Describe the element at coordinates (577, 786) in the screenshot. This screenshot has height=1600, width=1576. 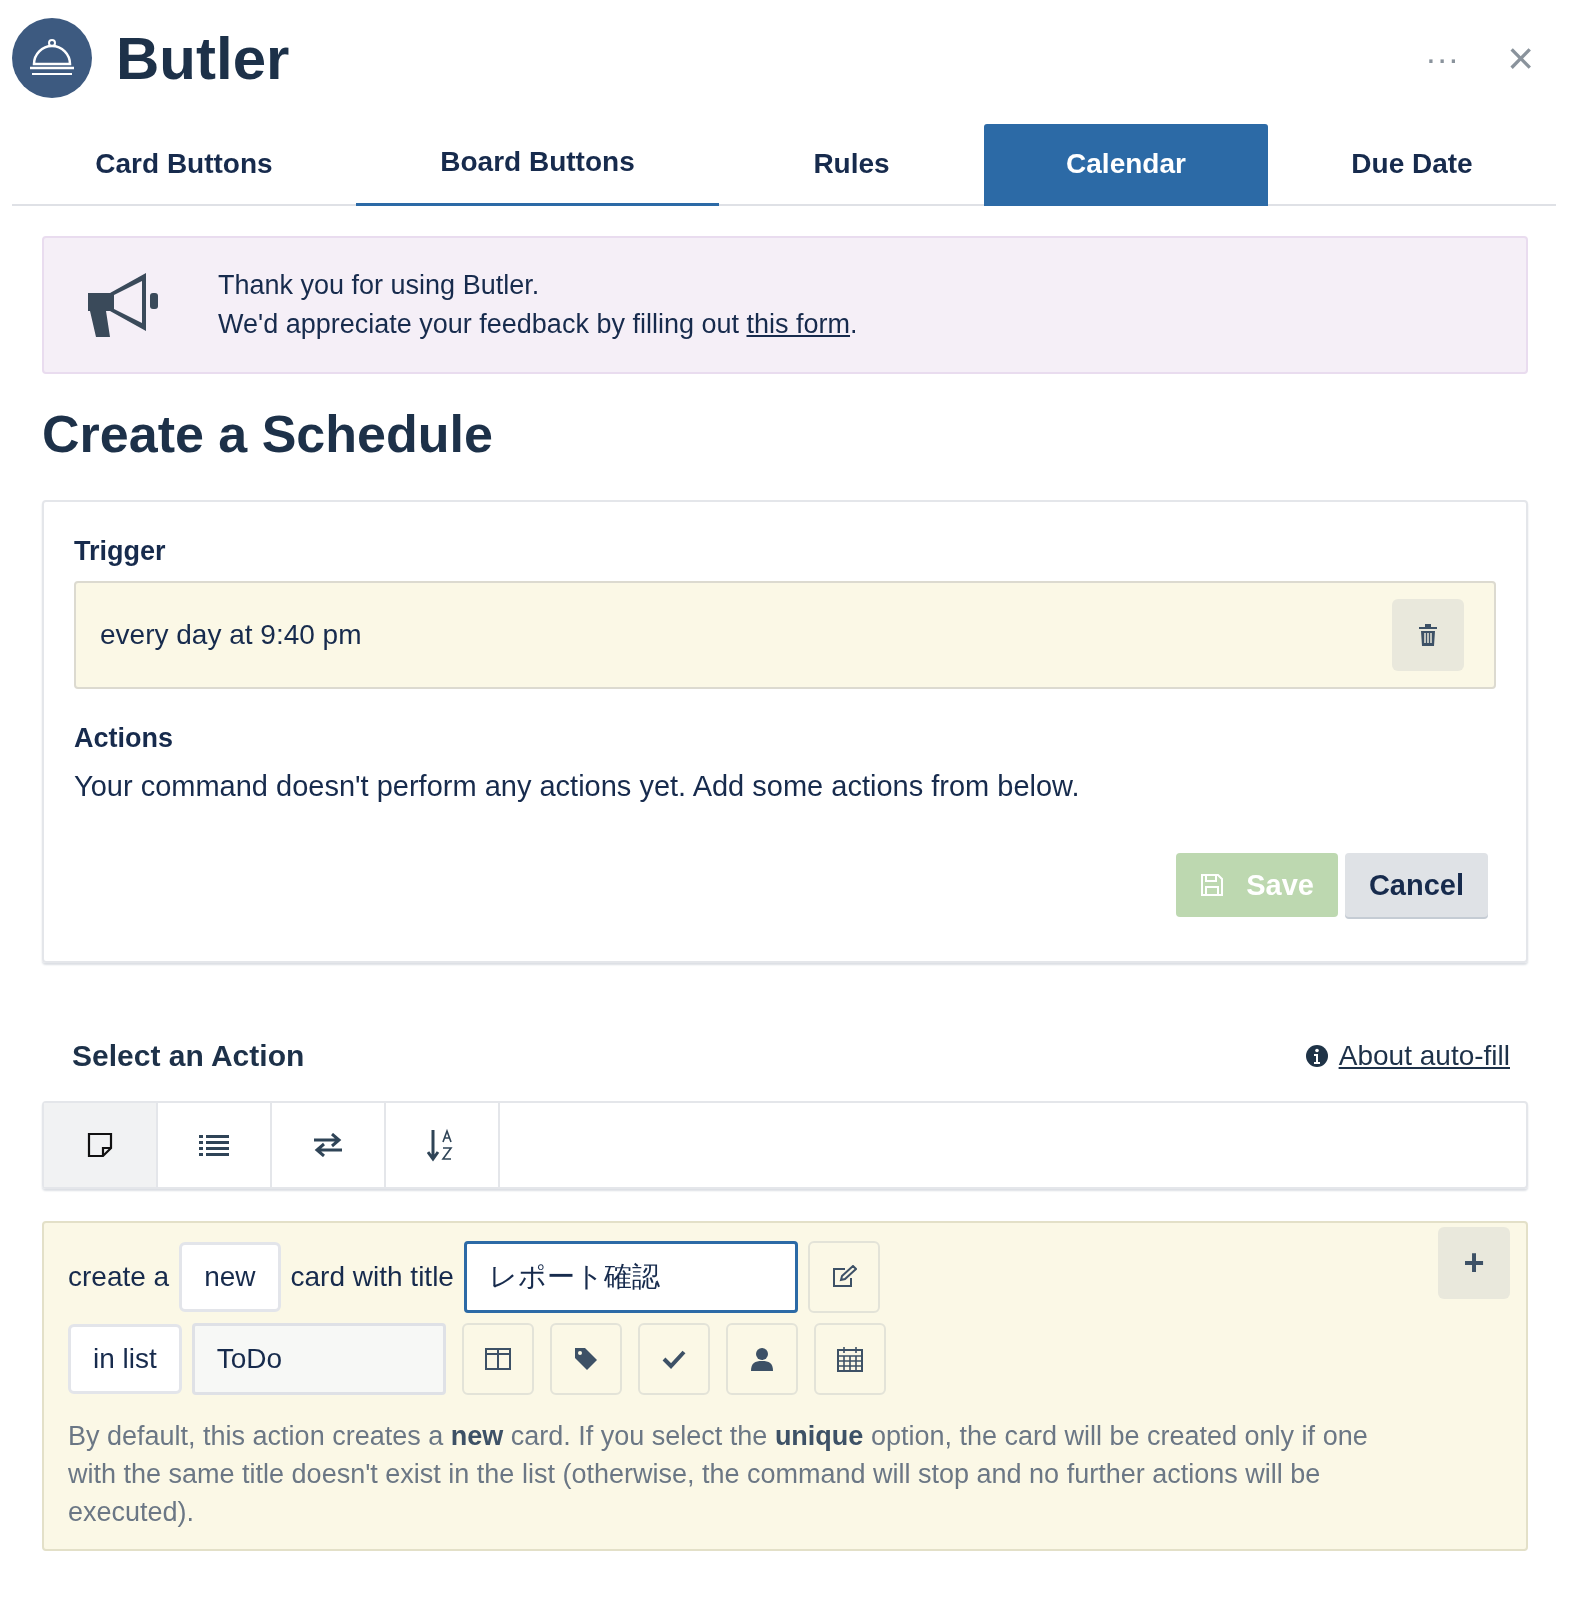
I see `actions-message: Your command doesn't perform any actions yet. Add some actions from below.` at that location.